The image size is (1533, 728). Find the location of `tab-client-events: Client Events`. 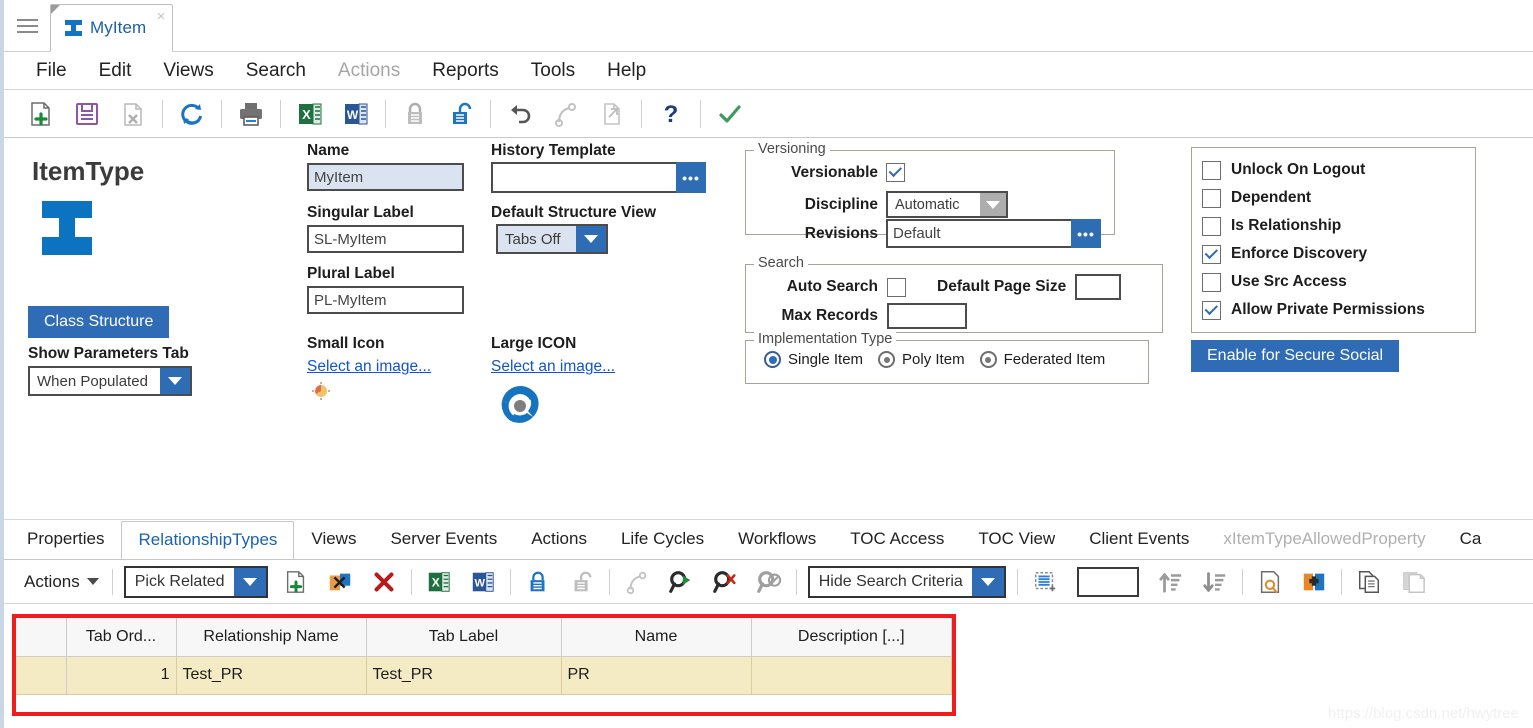

tab-client-events: Client Events is located at coordinates (1139, 539).